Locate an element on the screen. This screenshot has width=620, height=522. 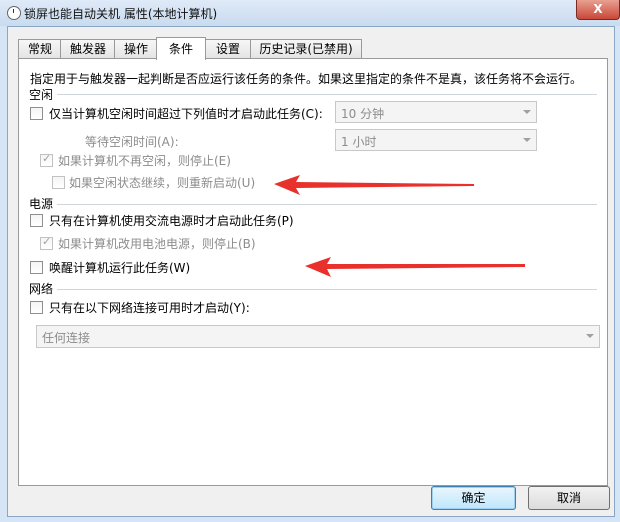
ac-power-only-checkbox is located at coordinates (36, 220).